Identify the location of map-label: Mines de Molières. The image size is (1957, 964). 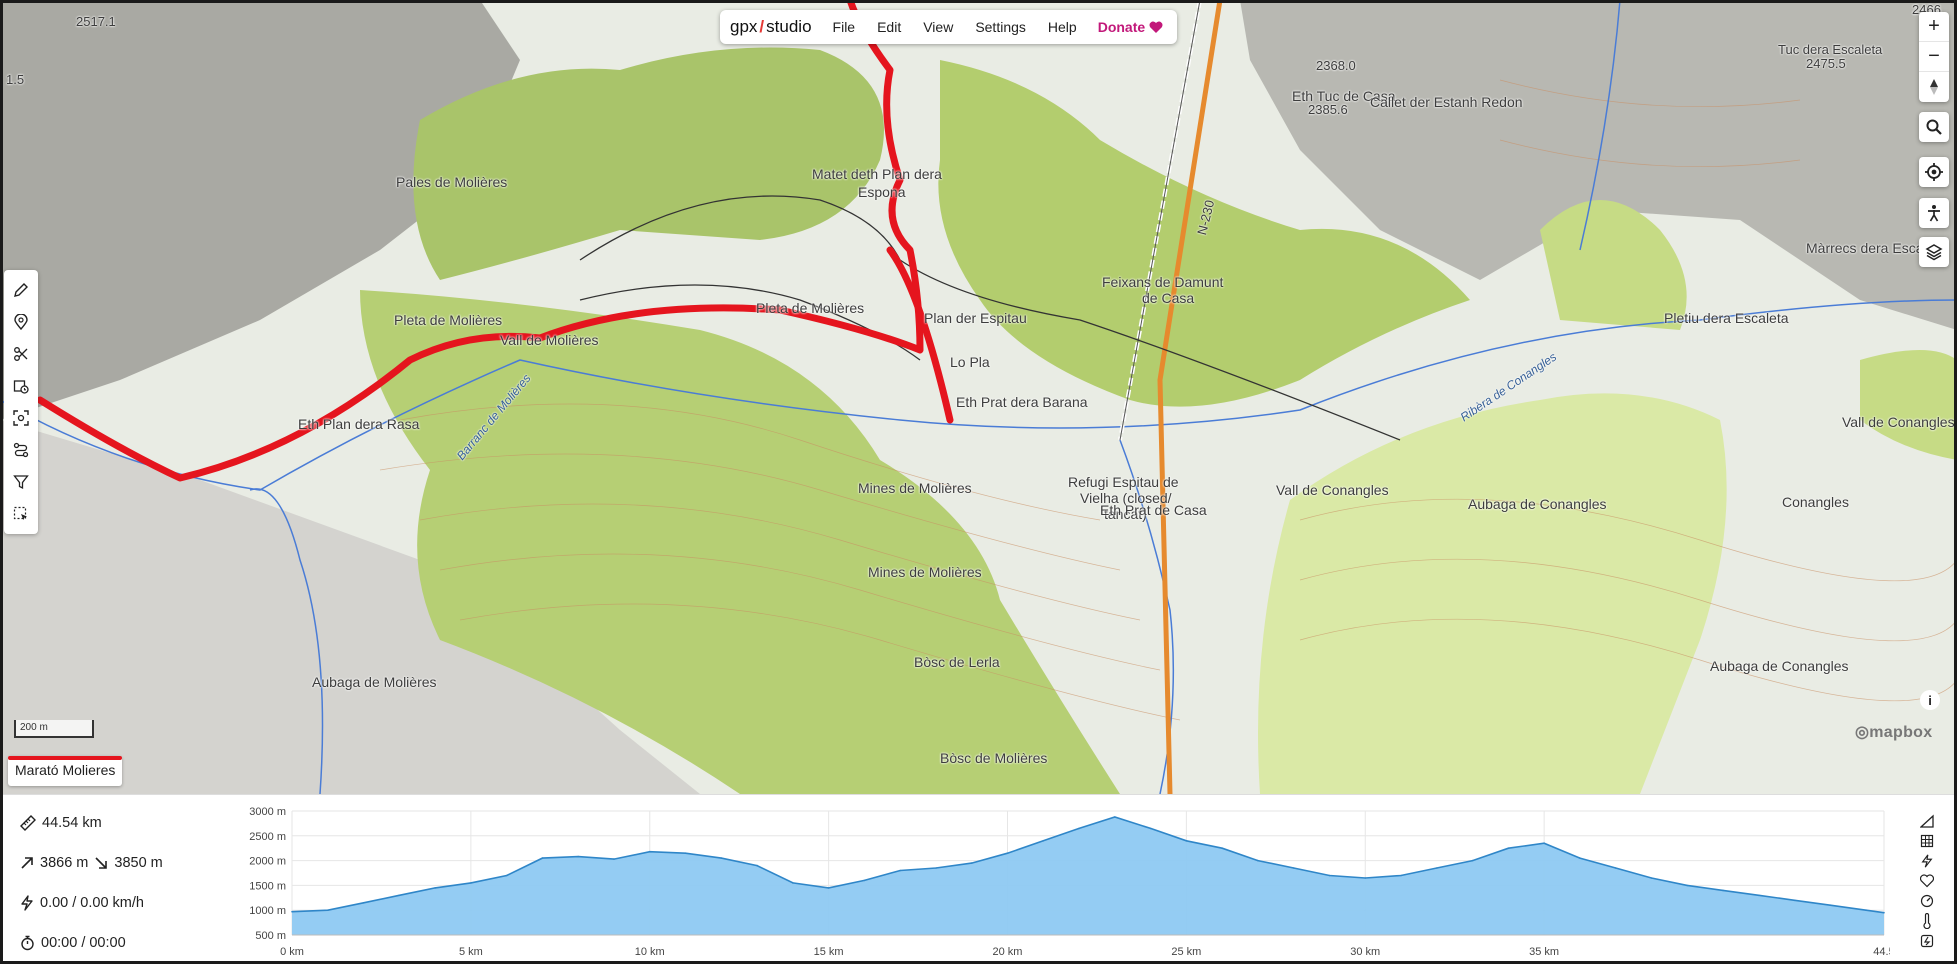
(915, 488).